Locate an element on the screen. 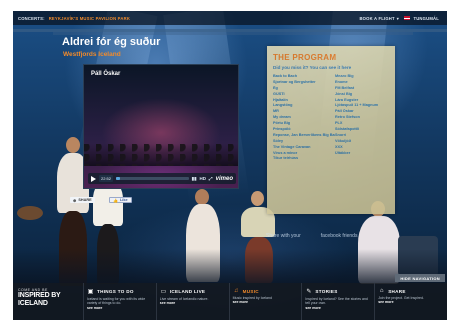 Image resolution: width=457 pixels, height=324 pixels. program-song-link: Langstöng is located at coordinates (304, 105).